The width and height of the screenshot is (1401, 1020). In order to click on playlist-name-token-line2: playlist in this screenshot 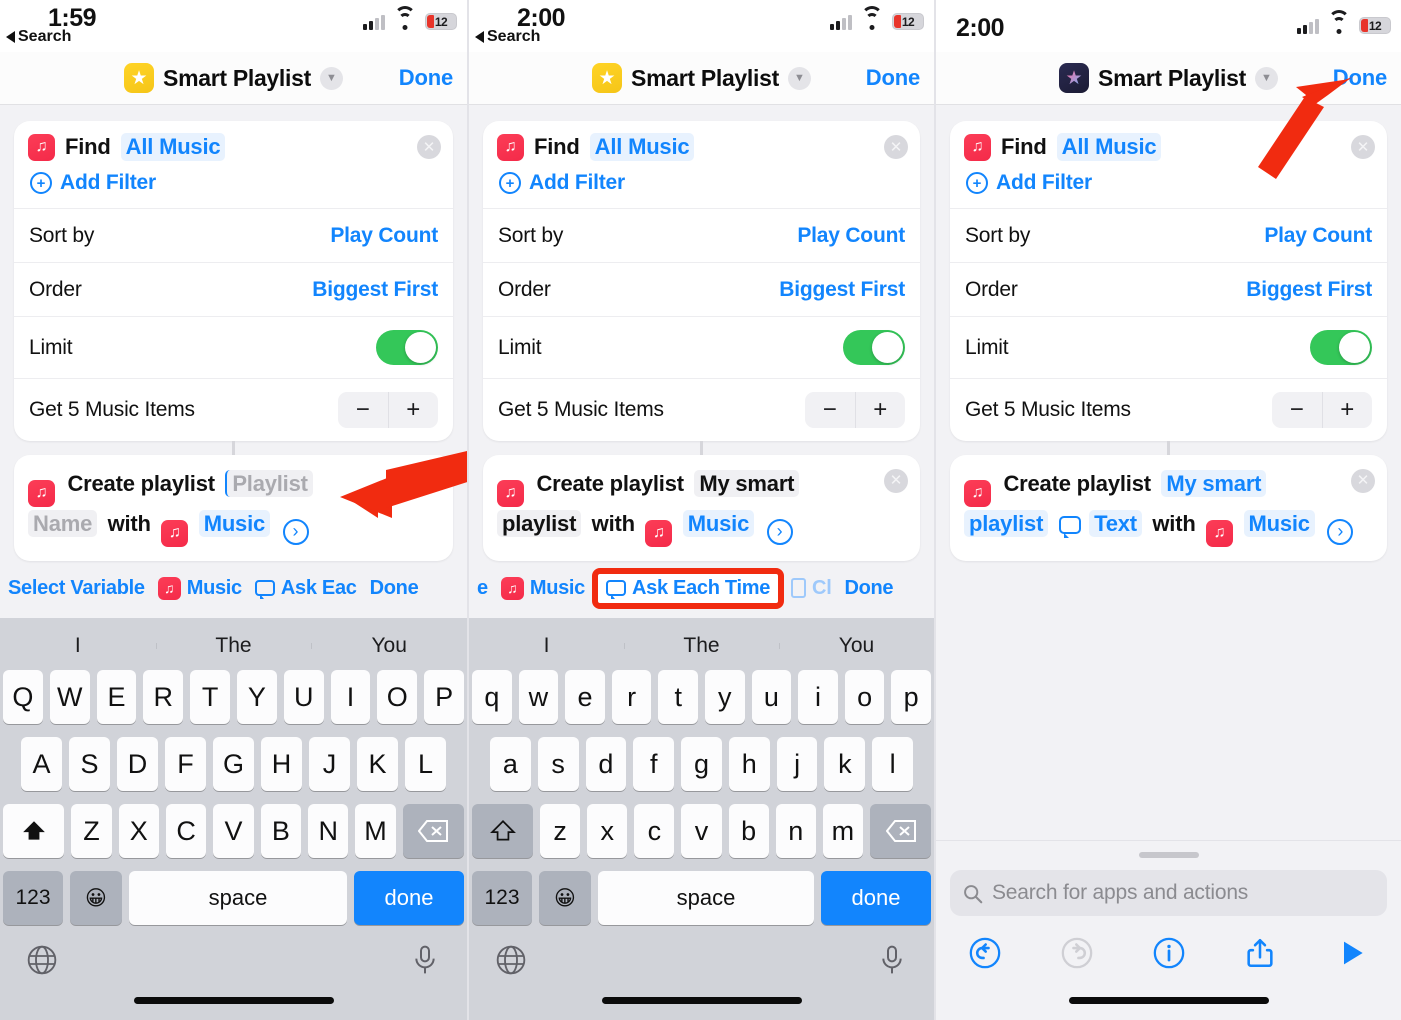, I will do `click(1006, 523)`.